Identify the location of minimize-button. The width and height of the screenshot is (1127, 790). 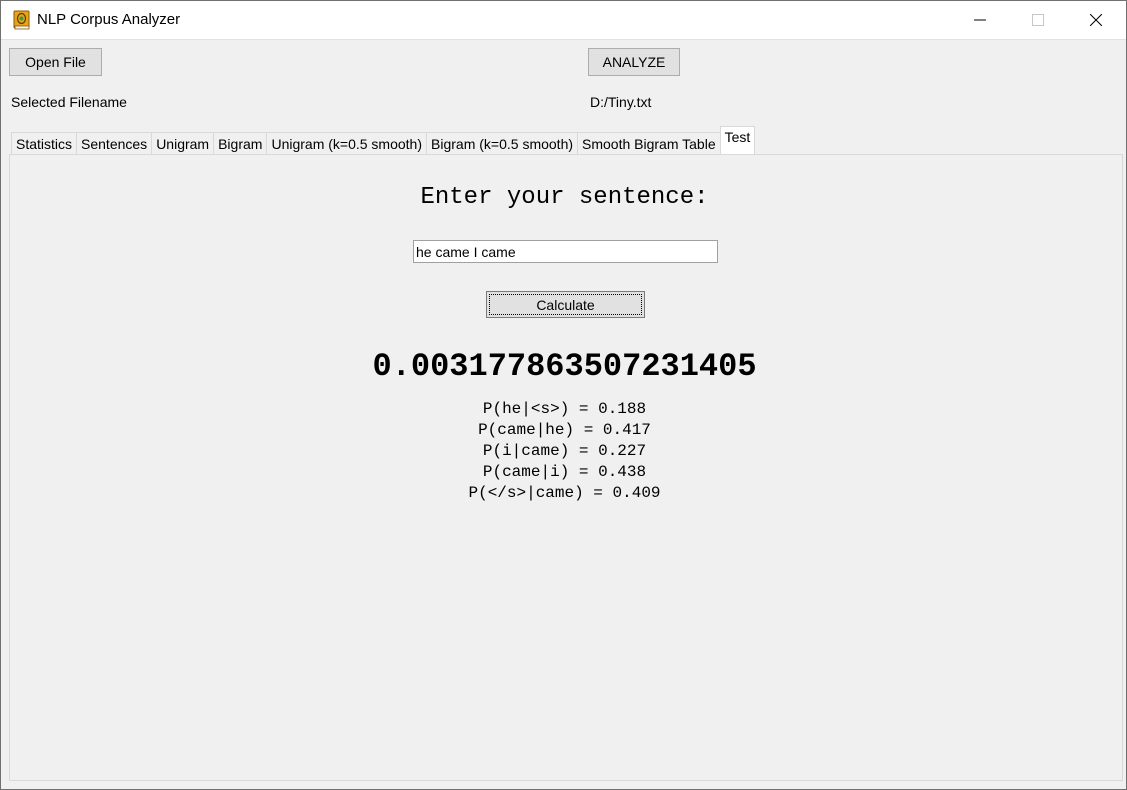
(980, 20).